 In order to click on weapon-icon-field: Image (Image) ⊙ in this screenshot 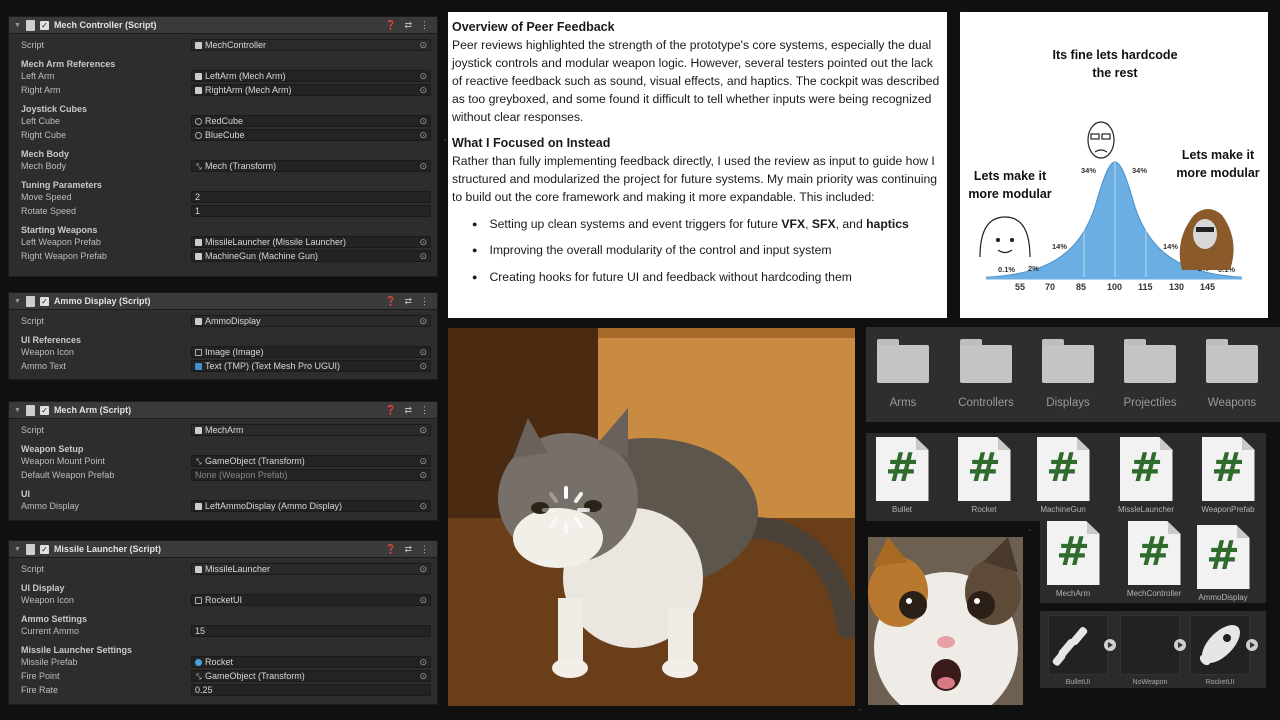, I will do `click(311, 352)`.